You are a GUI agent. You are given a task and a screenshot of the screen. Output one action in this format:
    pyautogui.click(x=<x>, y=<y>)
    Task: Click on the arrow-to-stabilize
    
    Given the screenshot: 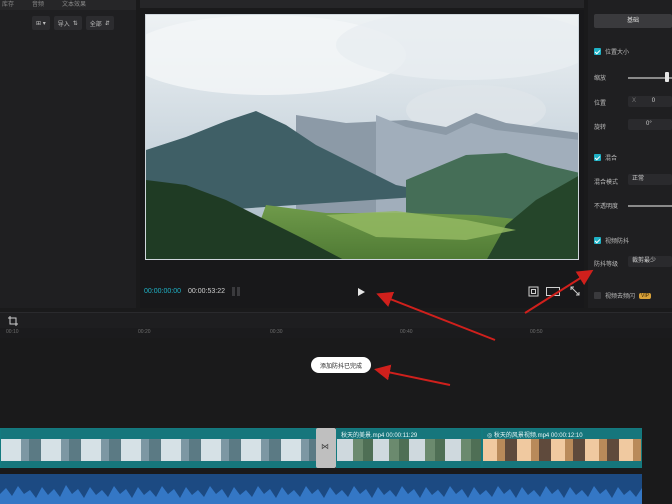 What is the action you would take?
    pyautogui.click(x=559, y=291)
    